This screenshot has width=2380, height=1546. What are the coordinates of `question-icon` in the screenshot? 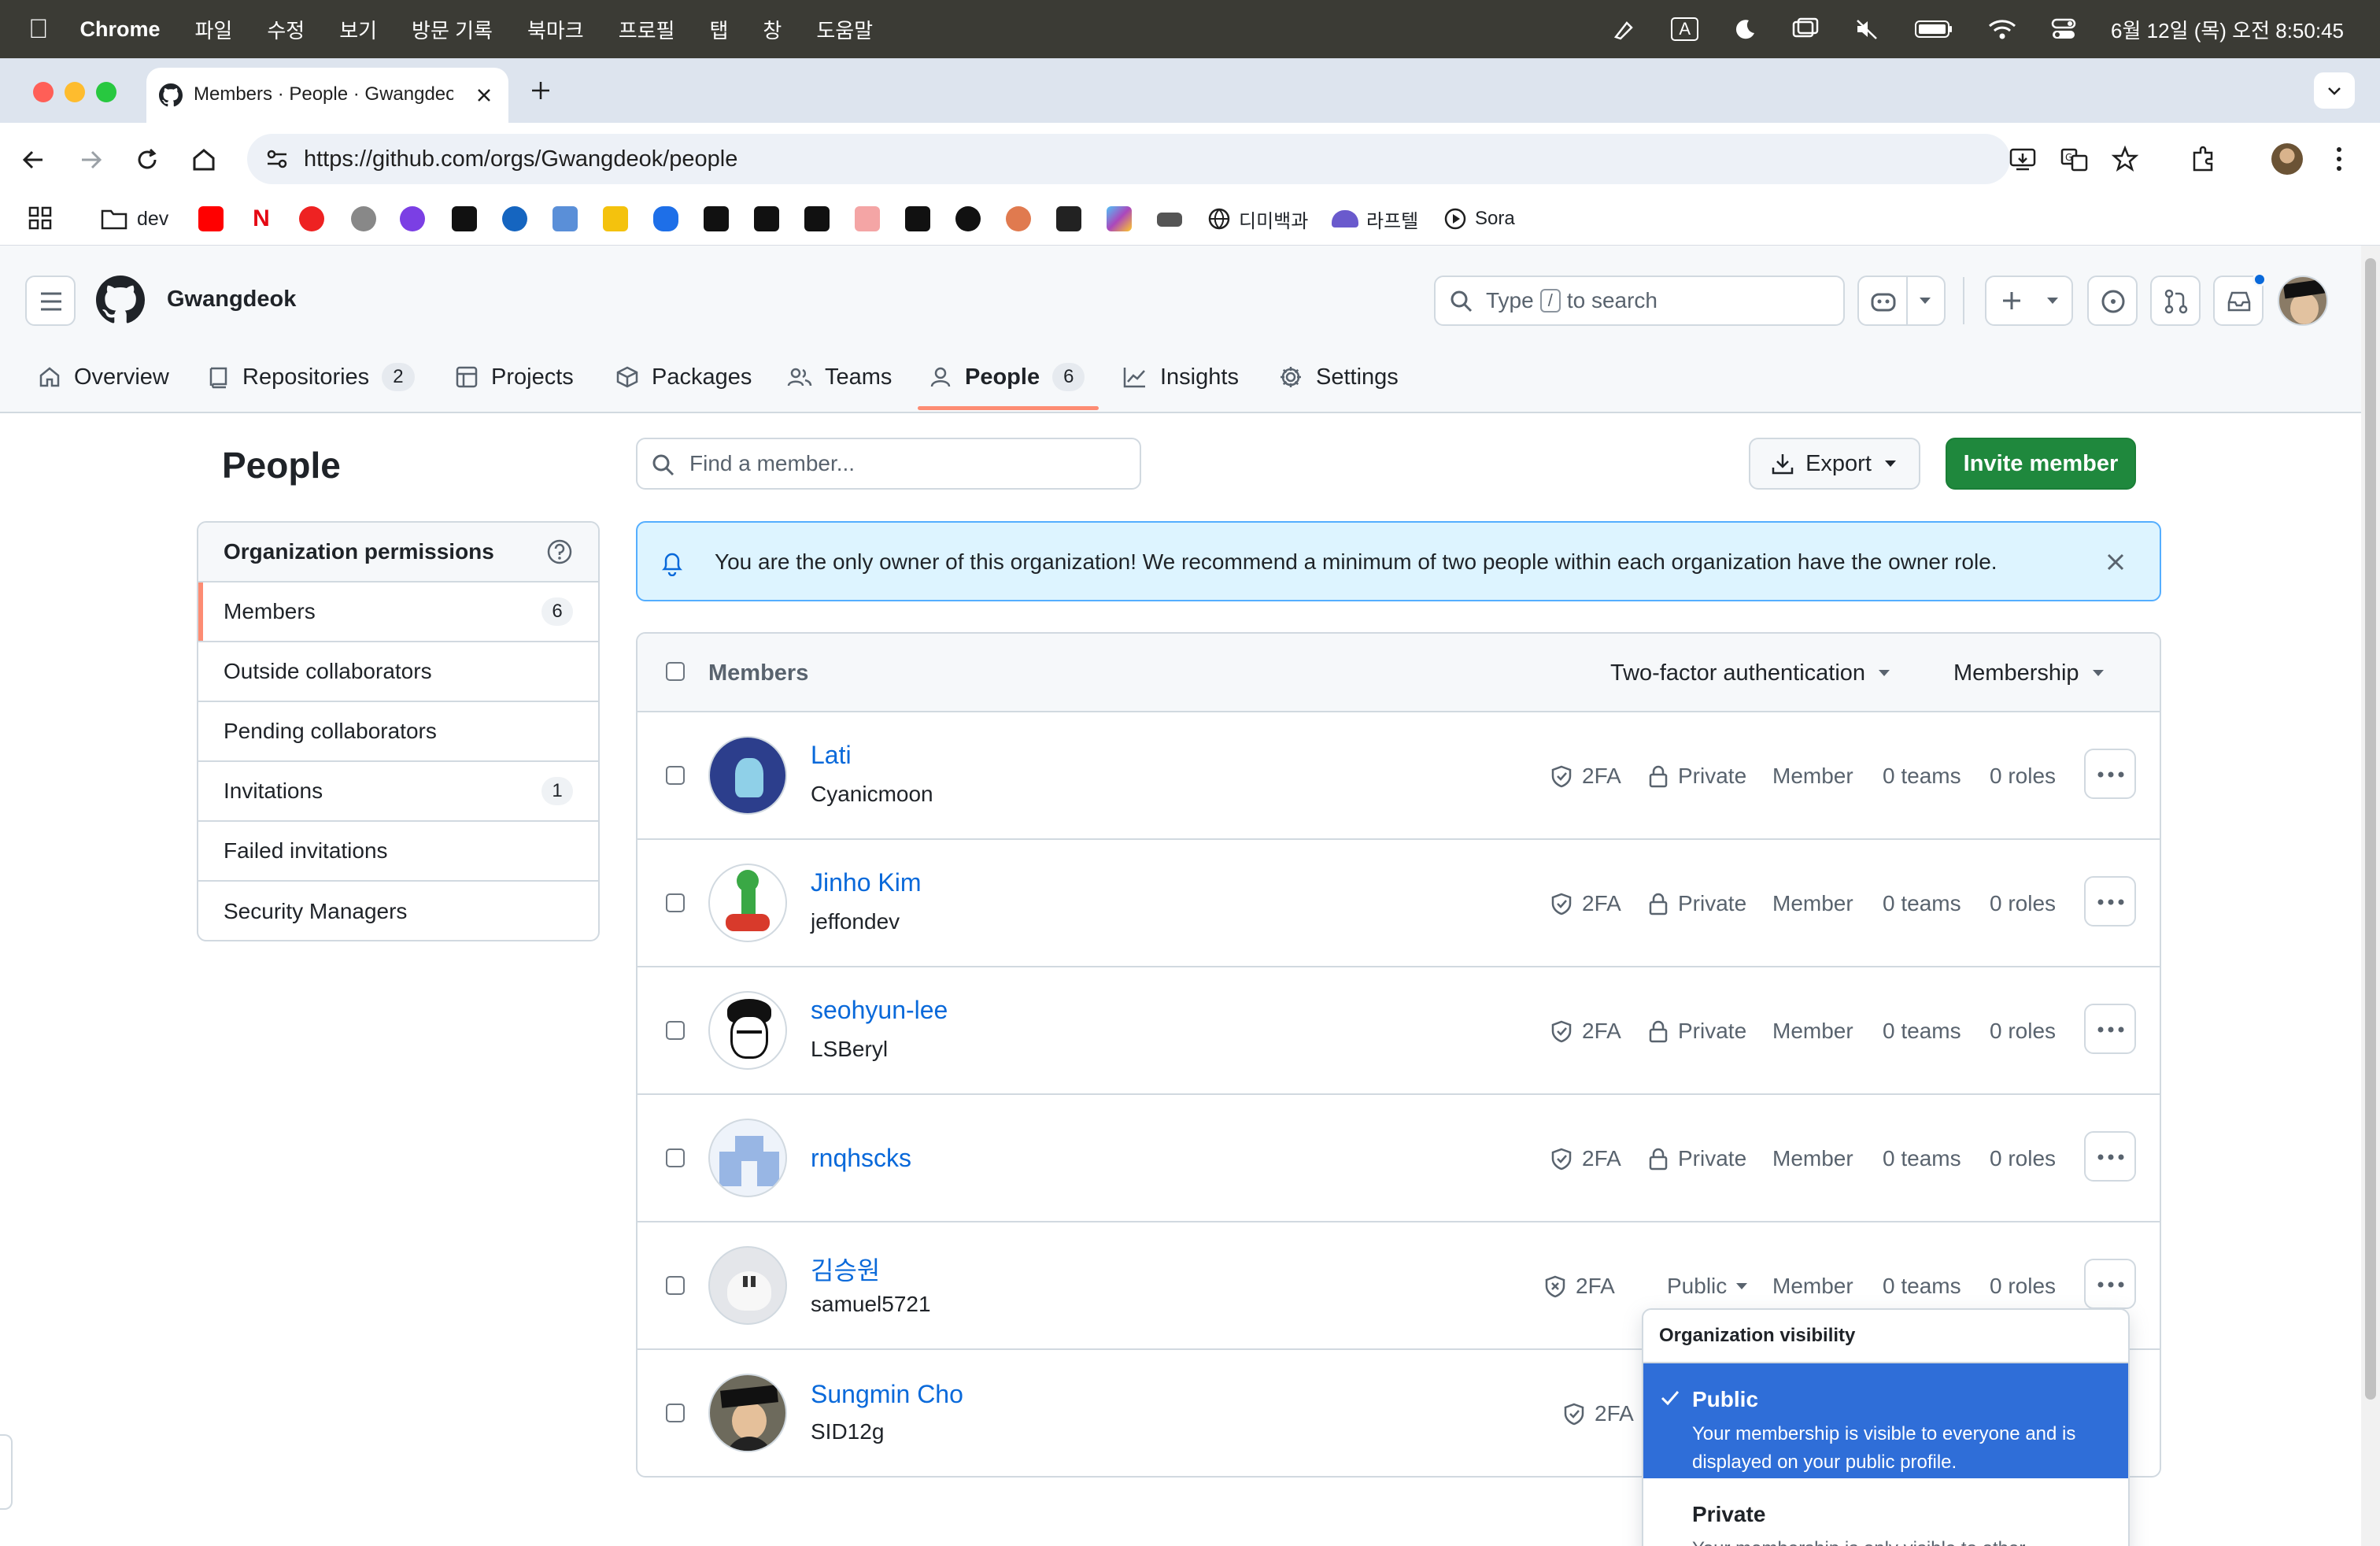 It's located at (559, 551).